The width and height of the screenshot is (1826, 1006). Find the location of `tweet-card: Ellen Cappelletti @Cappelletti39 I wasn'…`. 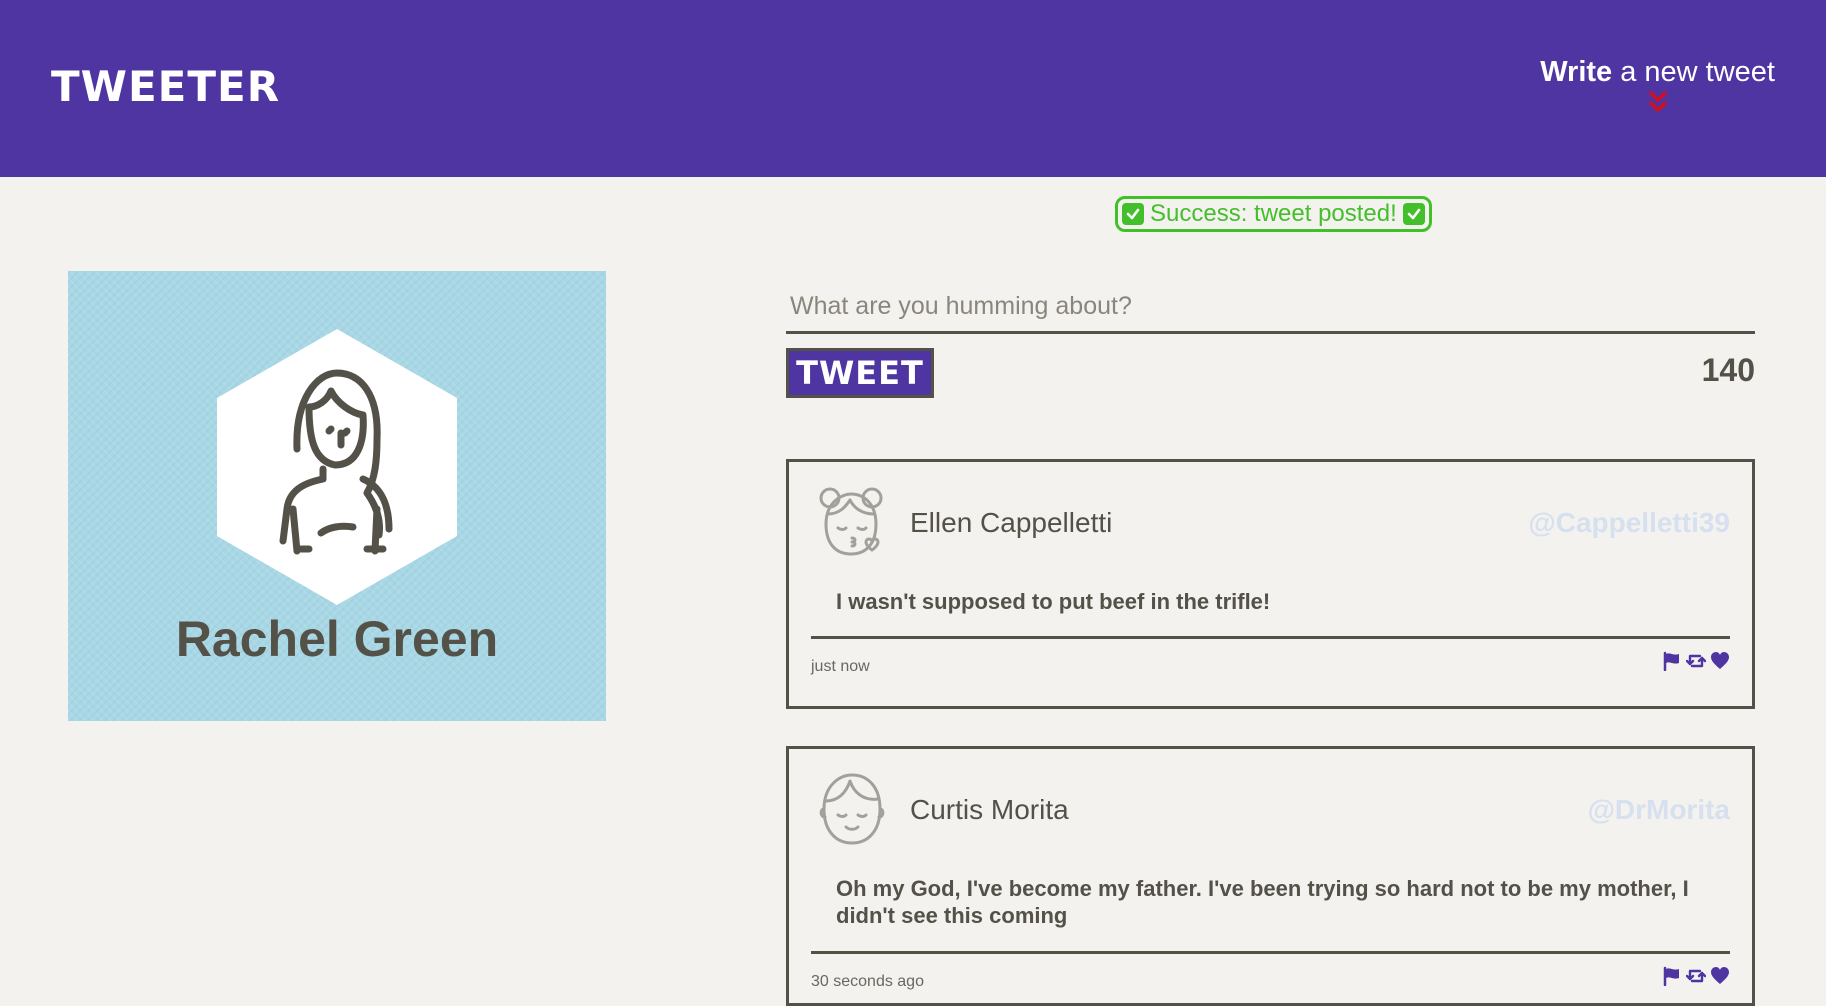

tweet-card: Ellen Cappelletti @Cappelletti39 I wasn'… is located at coordinates (1270, 584).